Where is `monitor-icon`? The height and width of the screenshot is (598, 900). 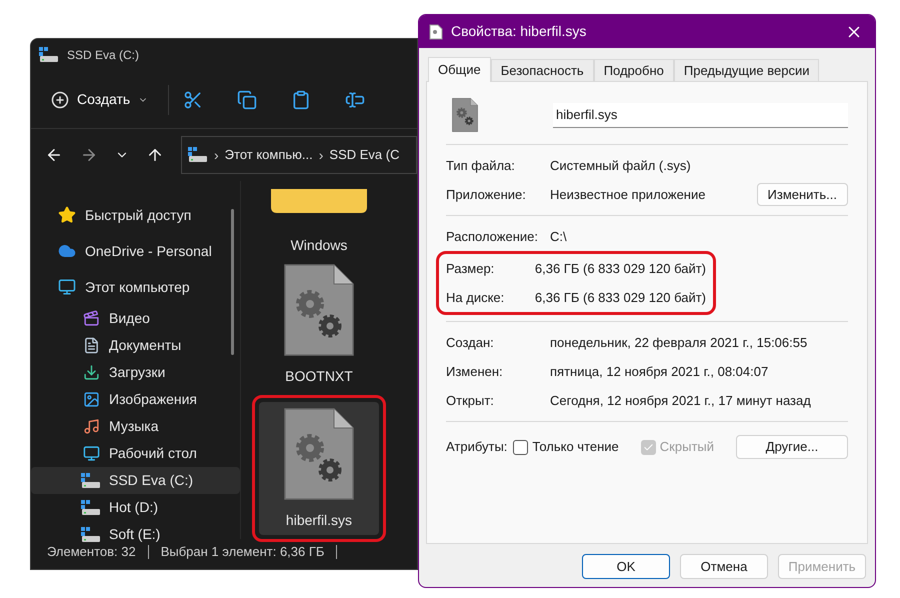 monitor-icon is located at coordinates (67, 287).